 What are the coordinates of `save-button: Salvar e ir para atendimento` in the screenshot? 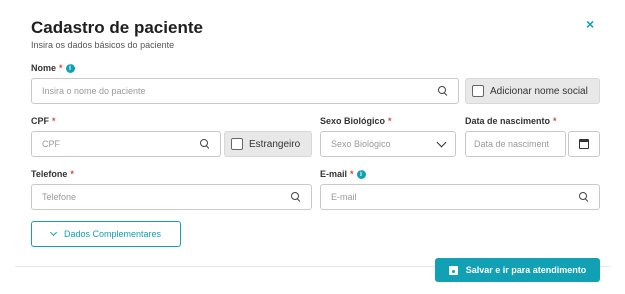 It's located at (517, 270).